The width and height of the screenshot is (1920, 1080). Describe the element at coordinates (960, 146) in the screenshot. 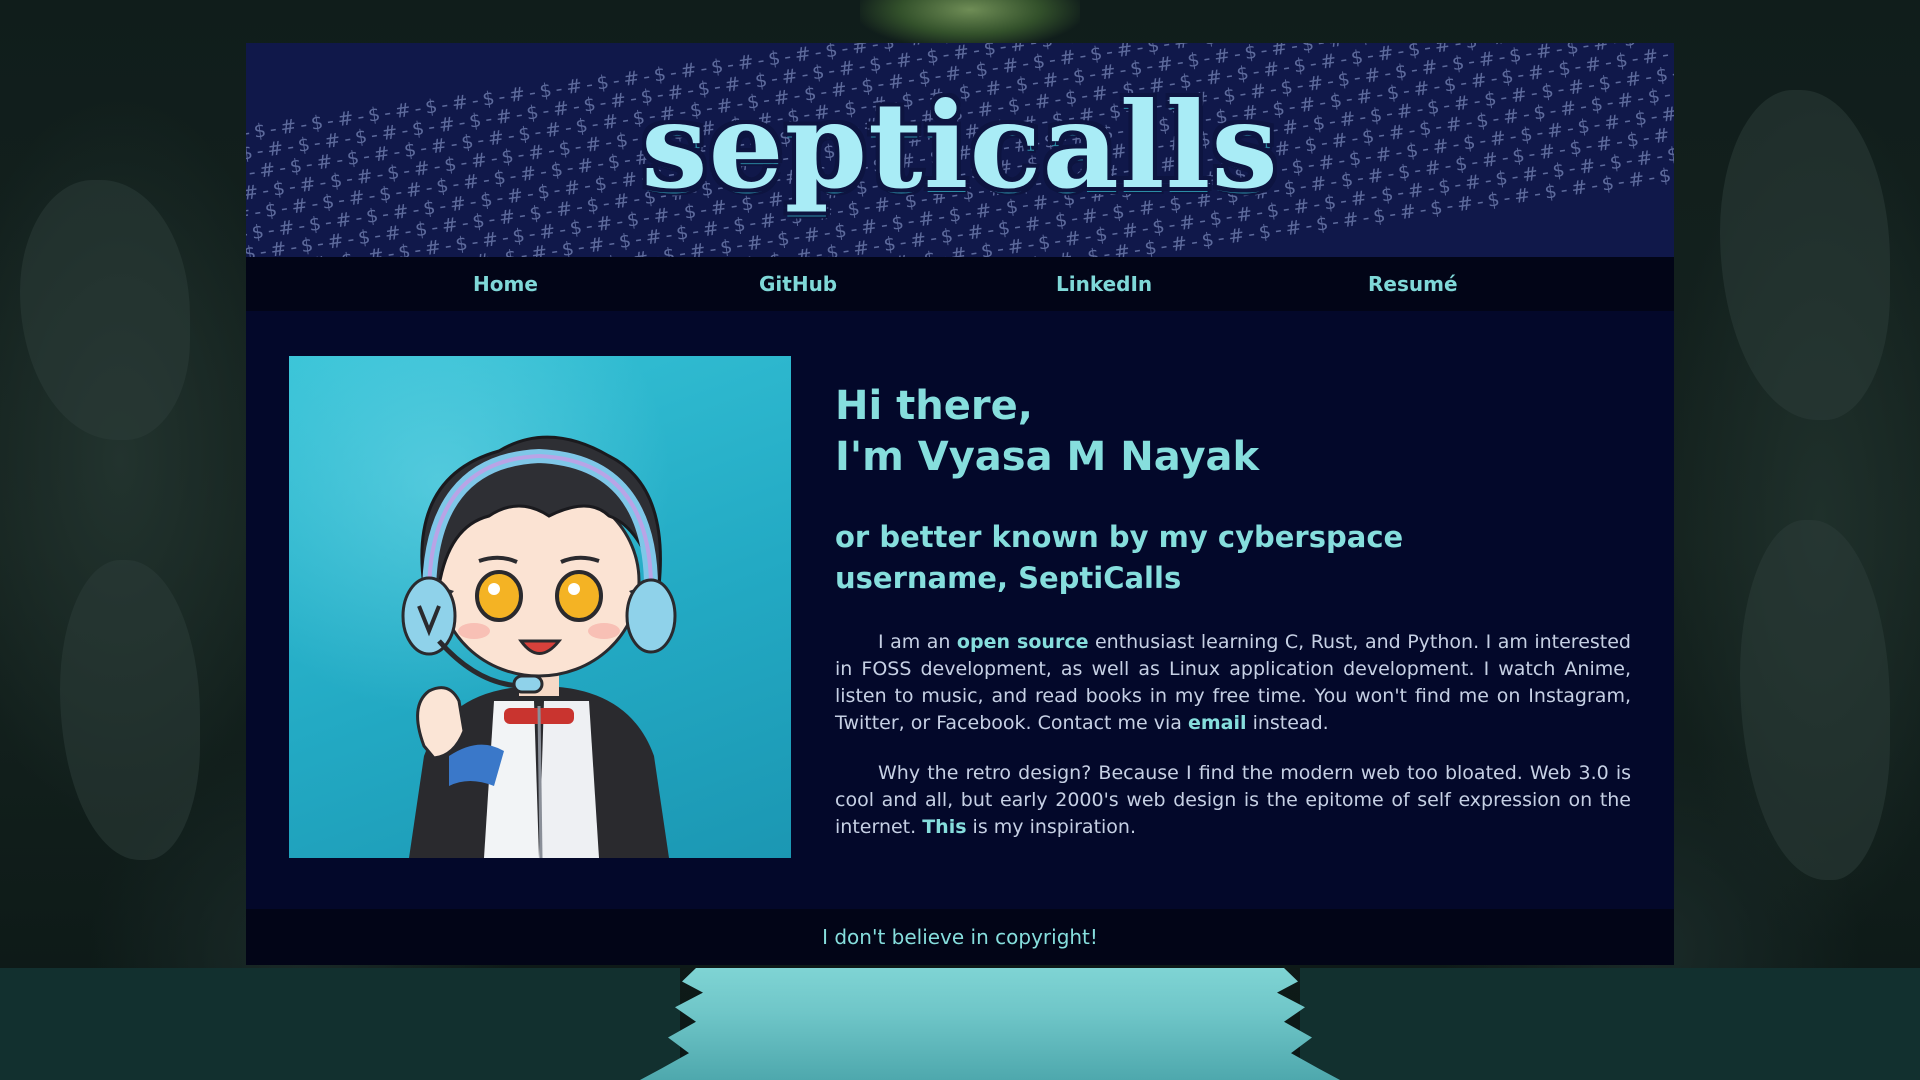

I see `site-logo: septicalls` at that location.